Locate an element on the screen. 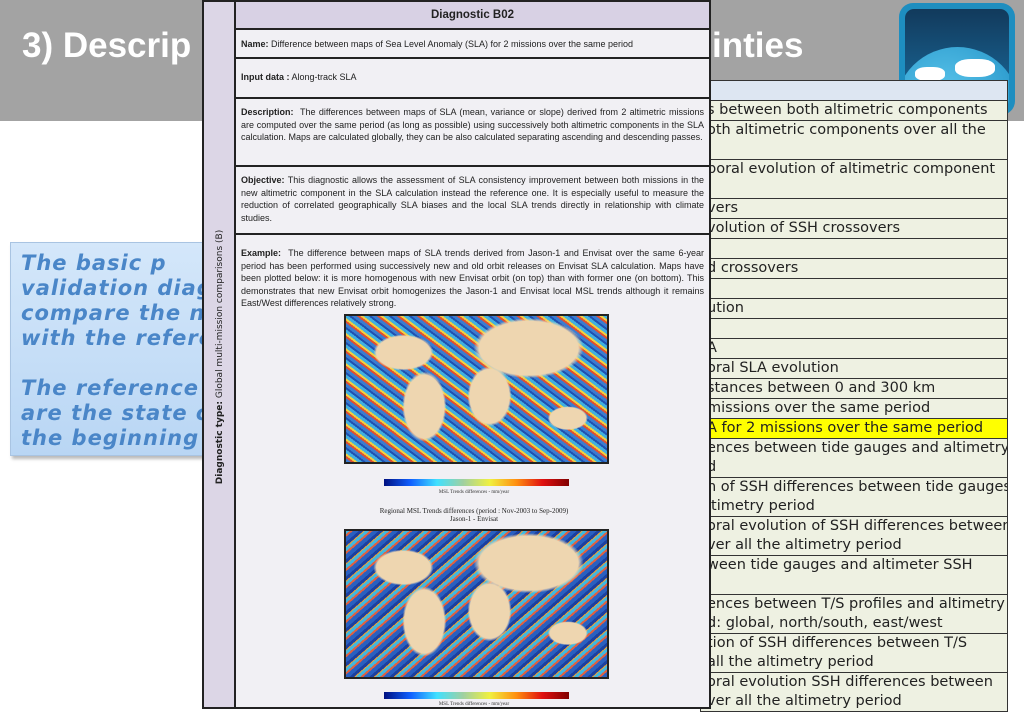  table-row: s between both altimetric components is located at coordinates (854, 111).